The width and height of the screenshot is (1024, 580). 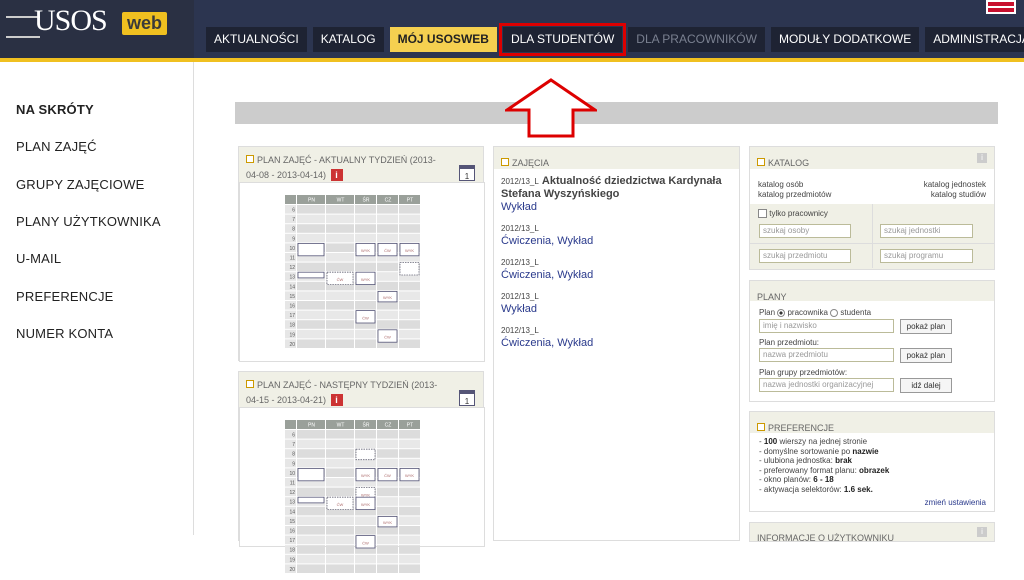 I want to click on nazwa-przedmiotu-input: nazwa przedmiotu, so click(x=826, y=355).